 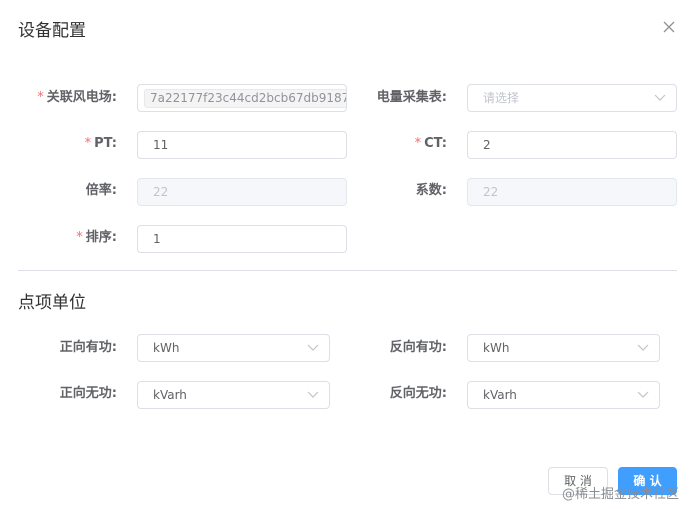 What do you see at coordinates (411, 97) in the screenshot?
I see `meter-label: 电量采集表:` at bounding box center [411, 97].